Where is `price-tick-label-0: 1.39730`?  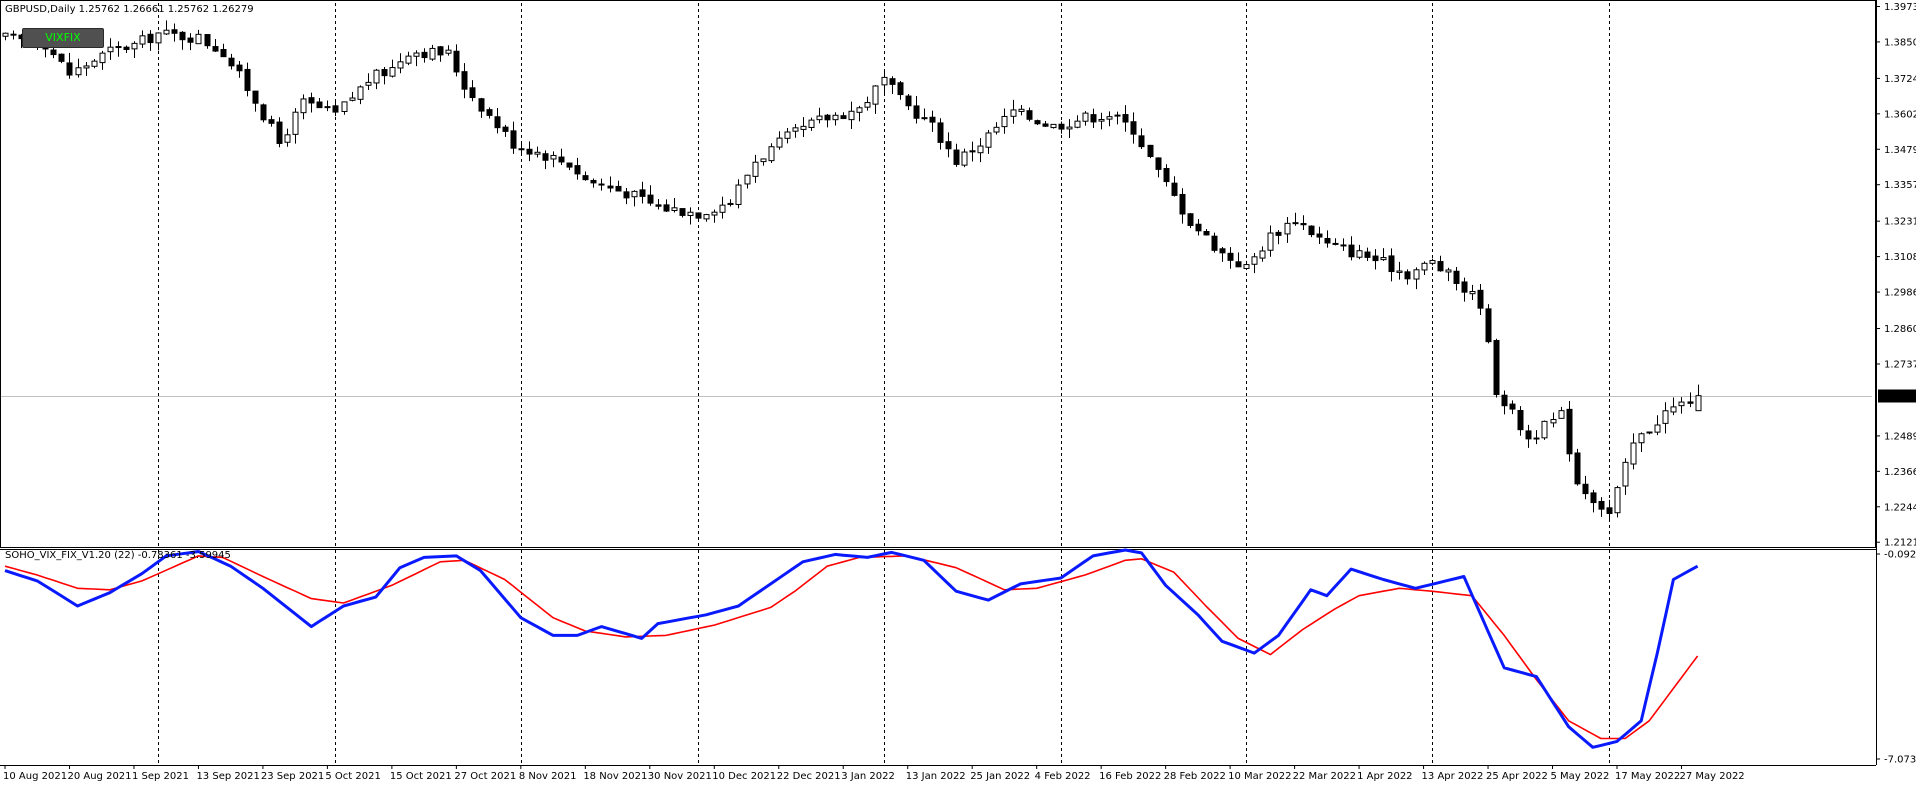 price-tick-label-0: 1.39730 is located at coordinates (1900, 7).